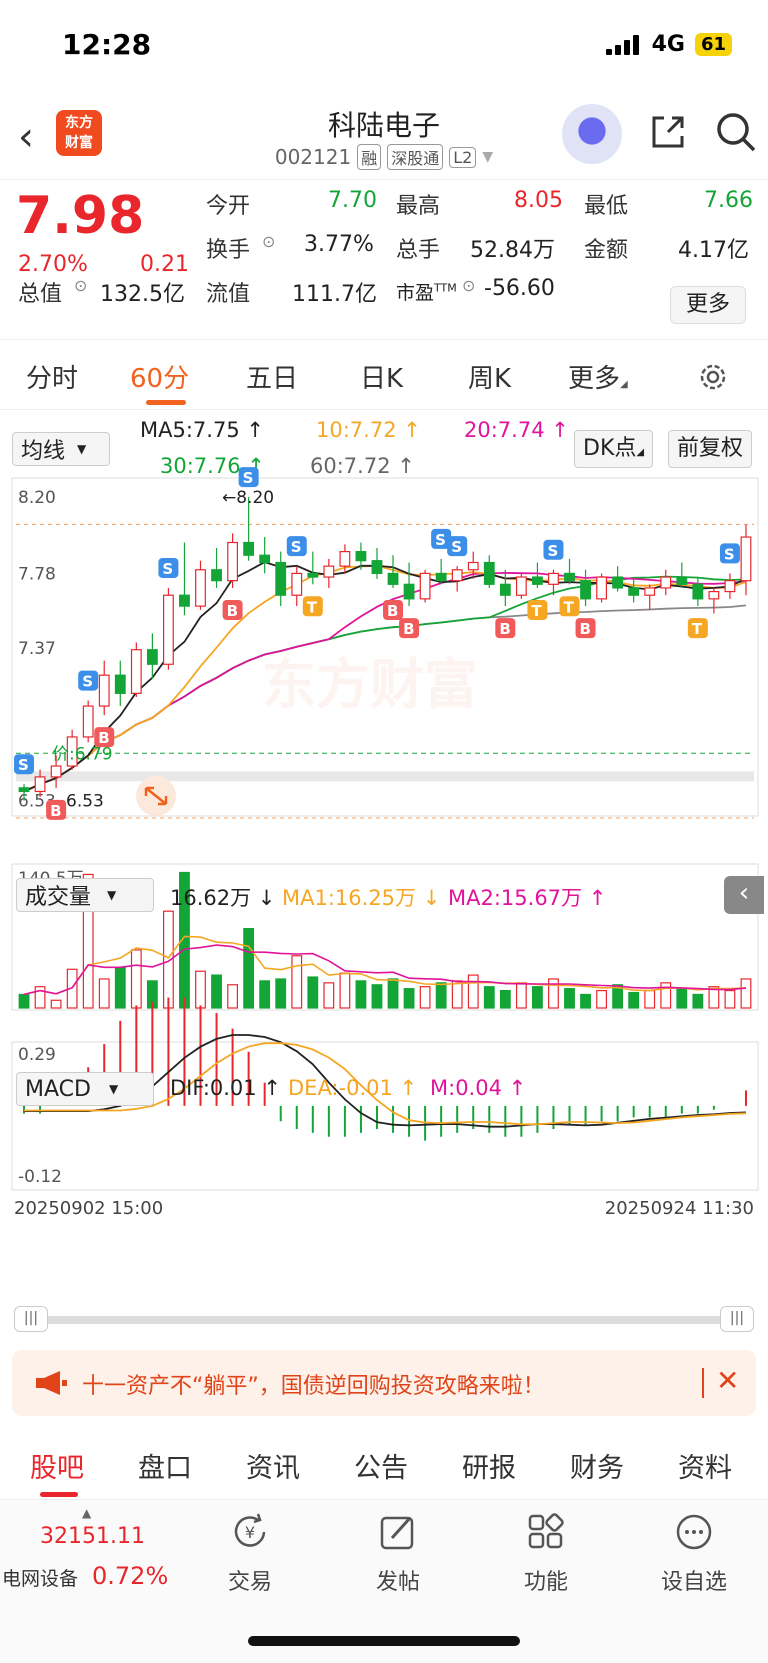  Describe the element at coordinates (668, 132) in the screenshot. I see `share-icon` at that location.